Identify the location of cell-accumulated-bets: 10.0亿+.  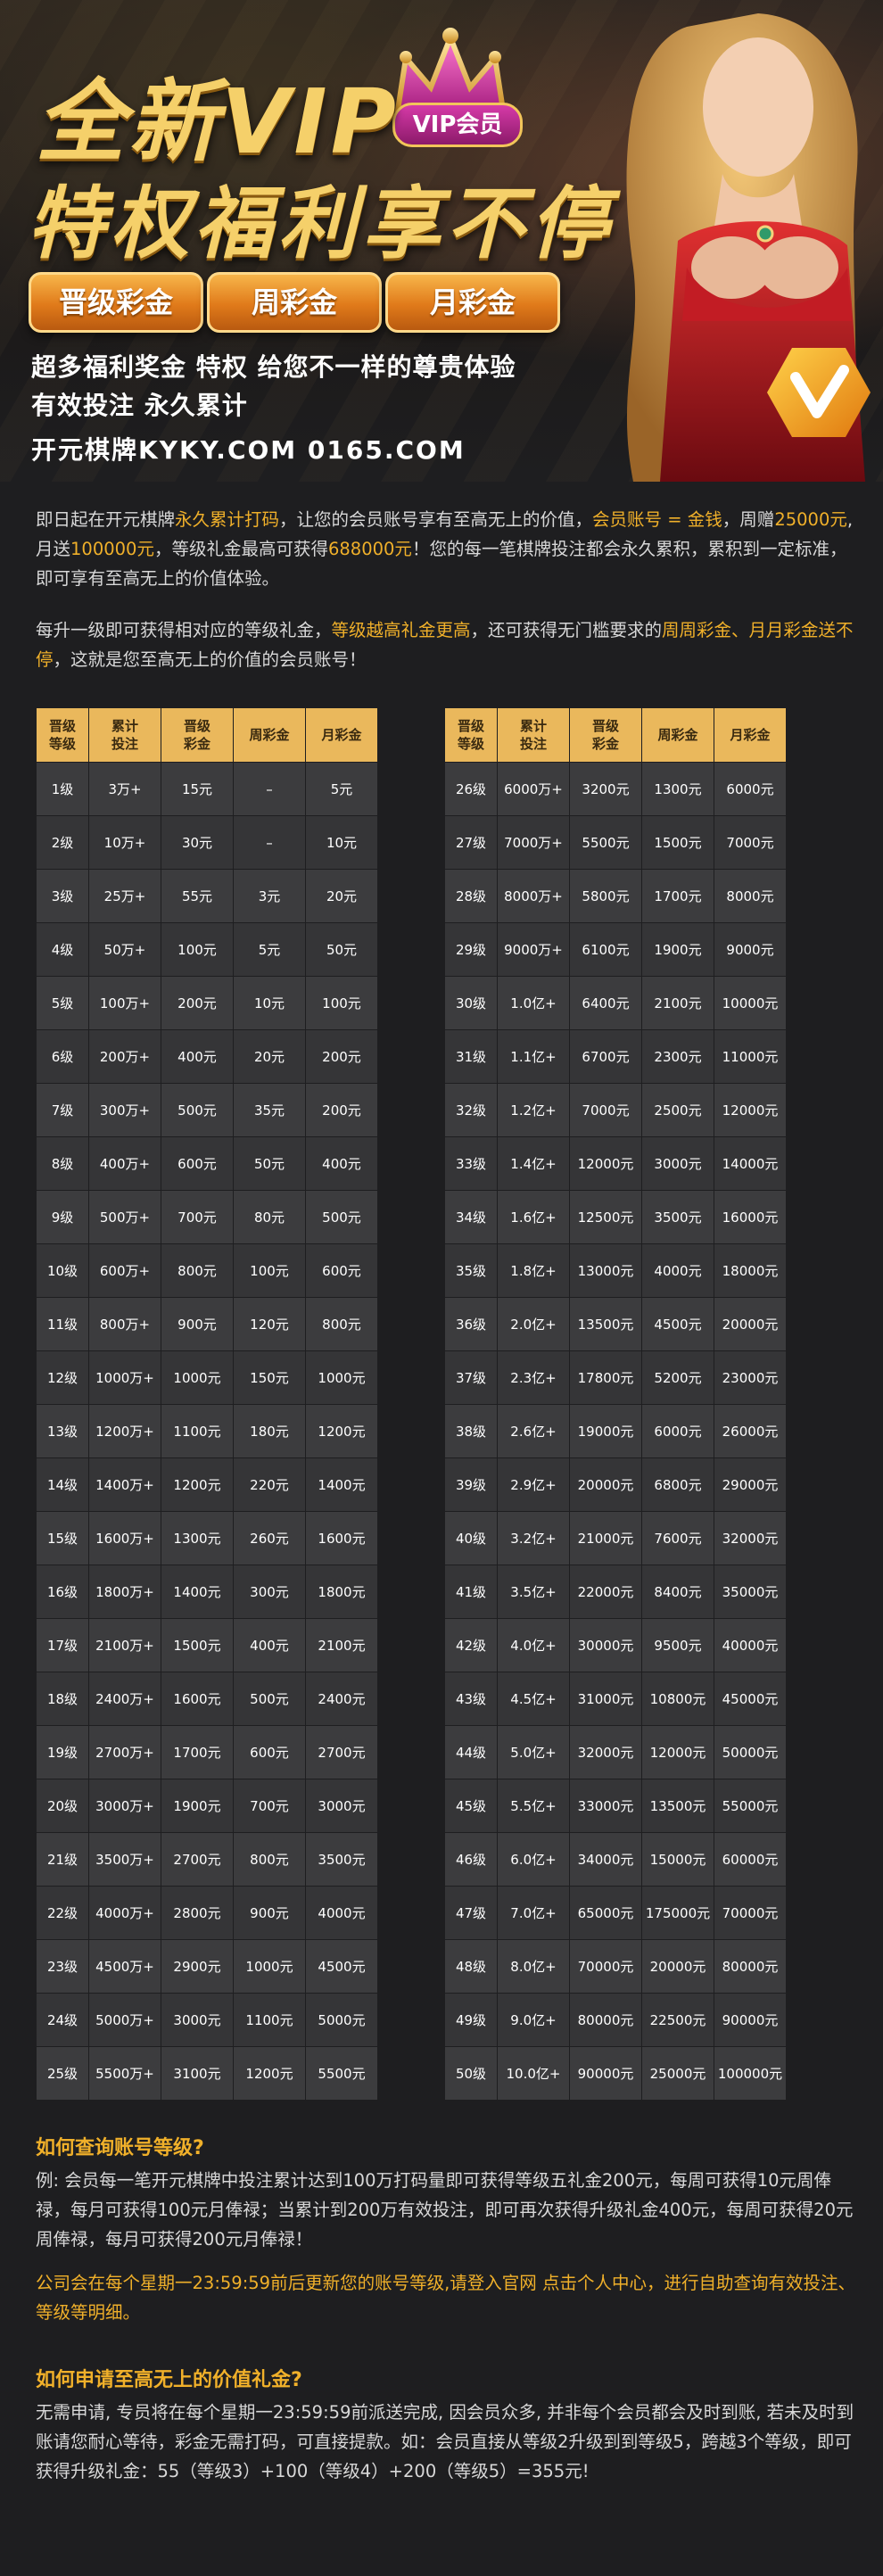
(533, 2074).